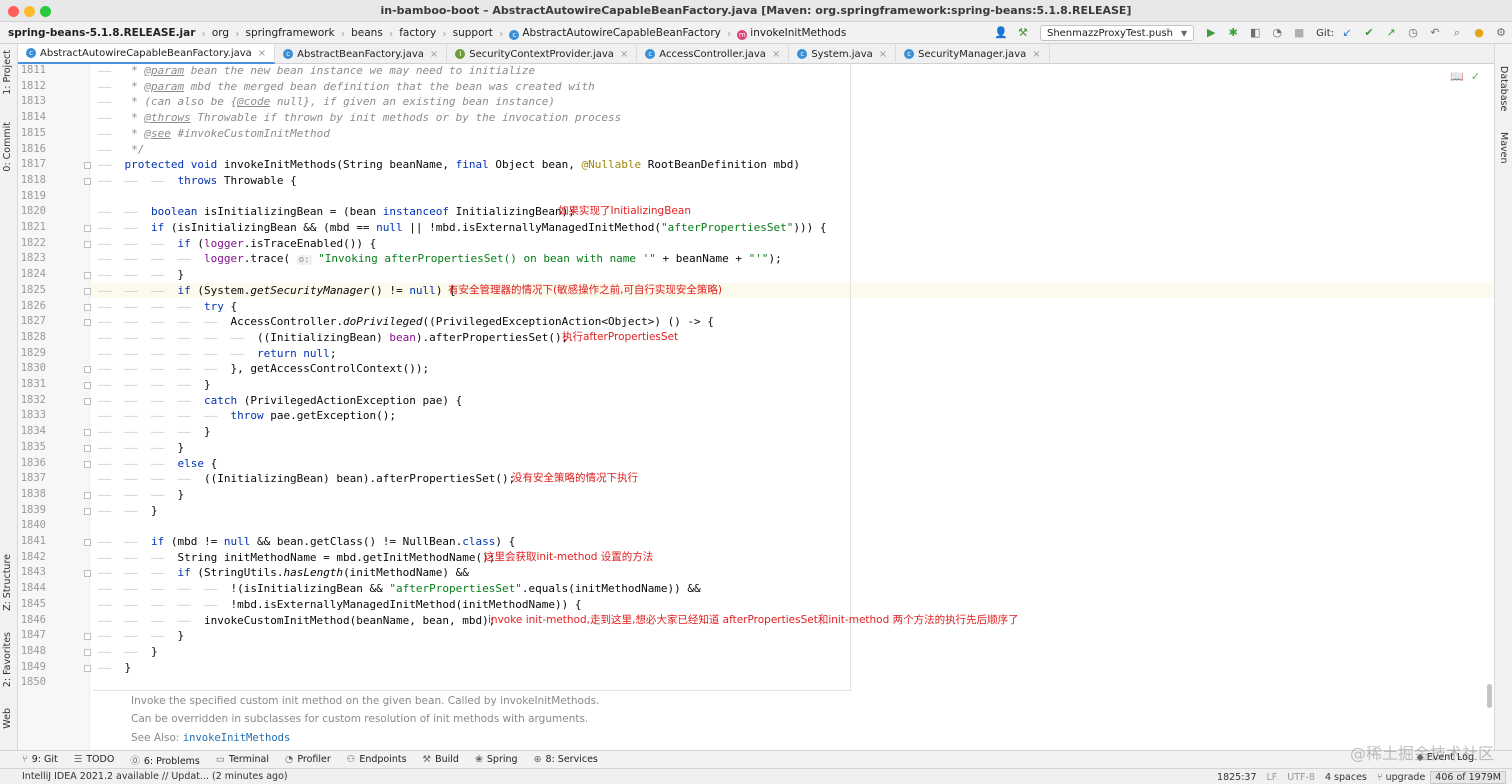 This screenshot has width=1512, height=784. Describe the element at coordinates (1369, 33) in the screenshot. I see `git-commit-icon: ✔` at that location.